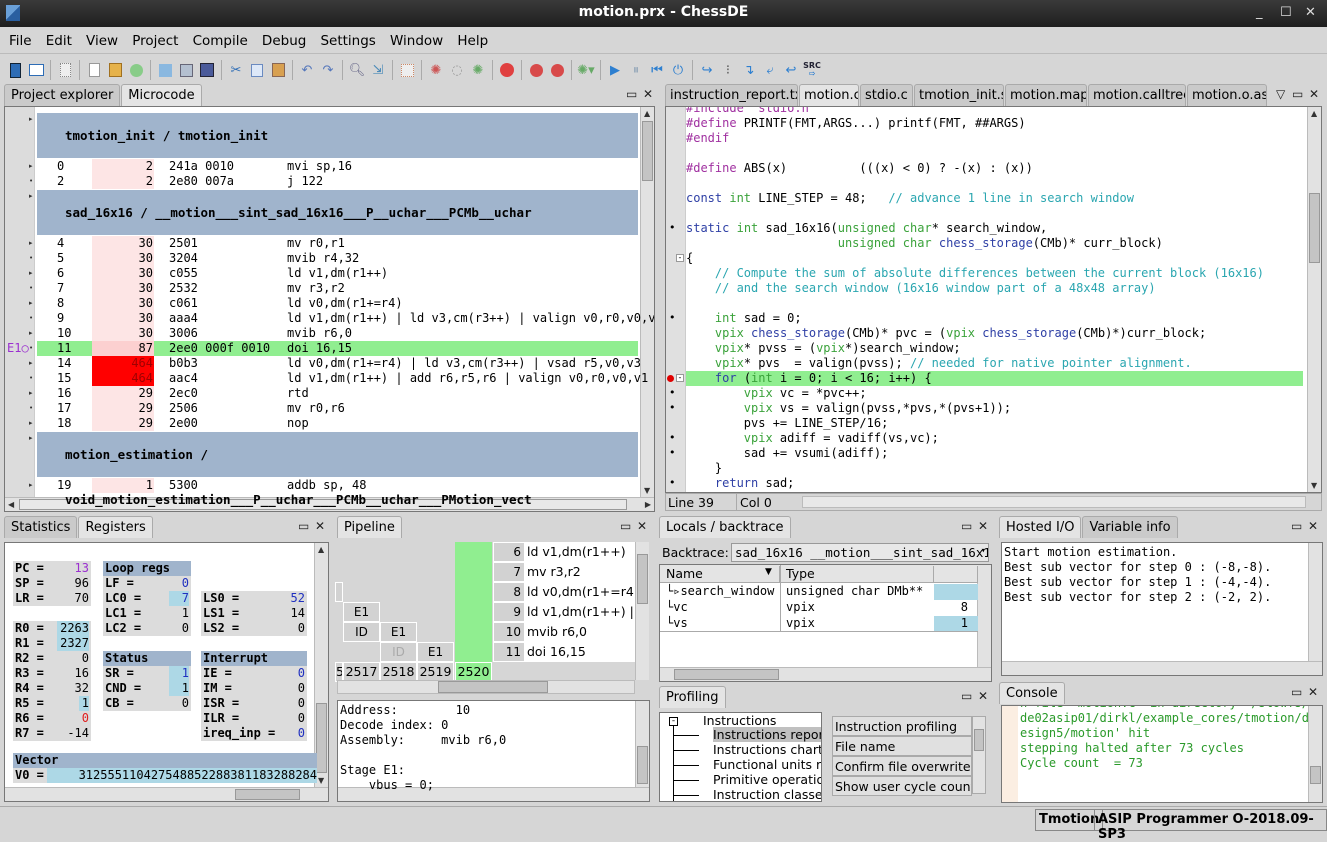  I want to click on register-row: V0 = 312555110427548852288381183288284, so click(165, 775).